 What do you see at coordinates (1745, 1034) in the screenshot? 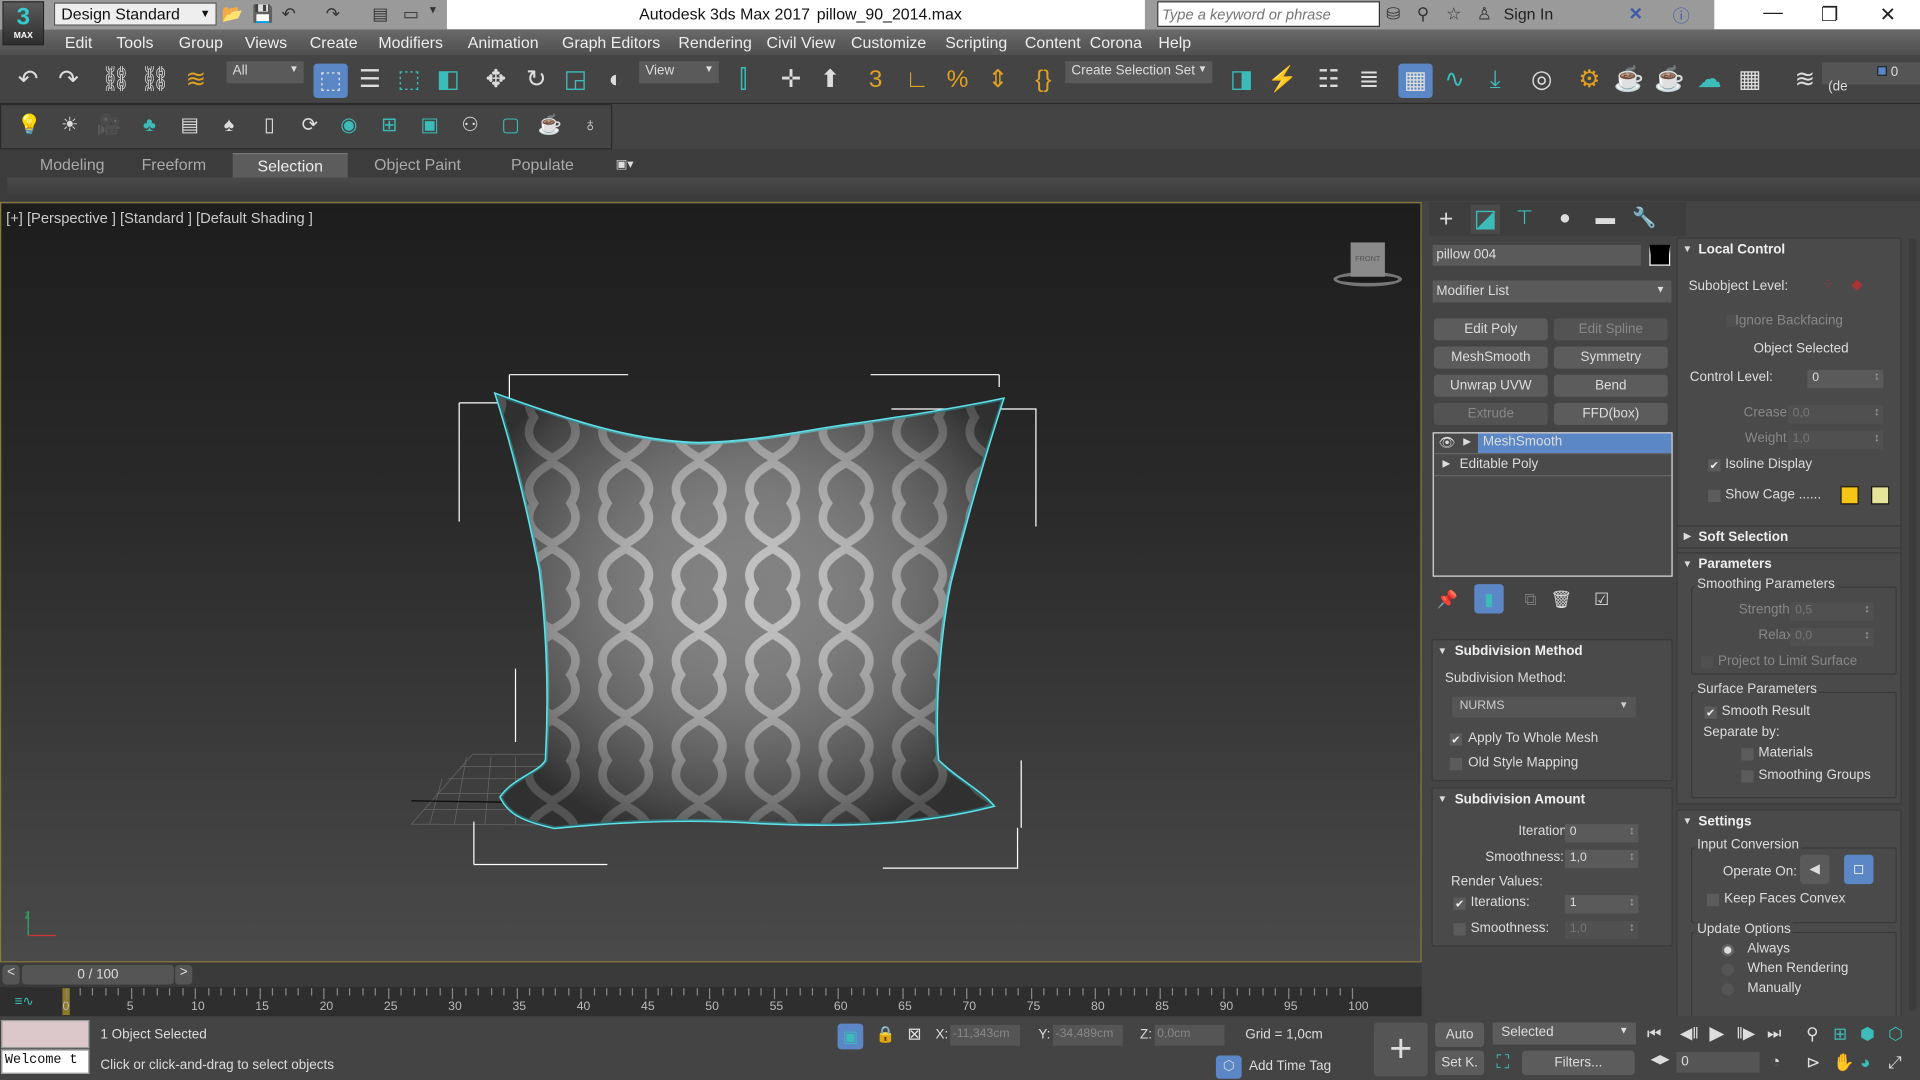
I see `next-frame-icon: ‖▶` at bounding box center [1745, 1034].